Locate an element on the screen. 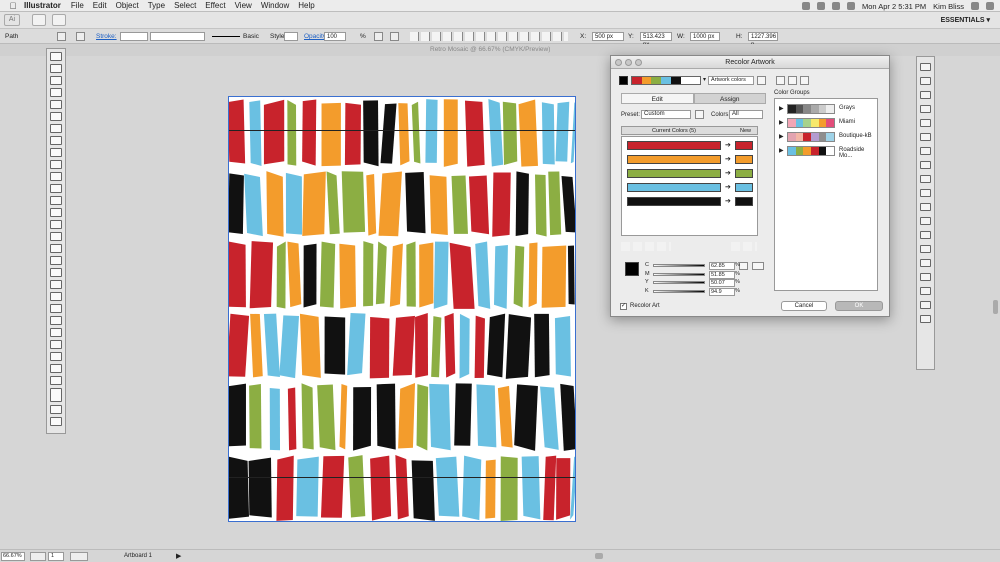  menu-file: File is located at coordinates (77, 5).